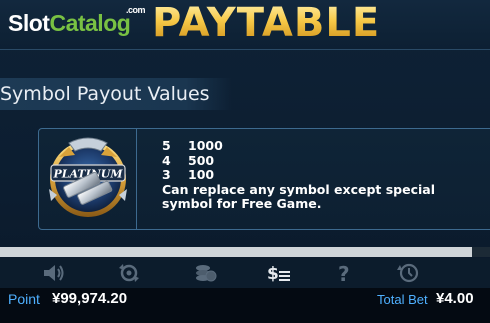 The height and width of the screenshot is (323, 490). What do you see at coordinates (136, 10) in the screenshot?
I see `logo-com-text: .com` at bounding box center [136, 10].